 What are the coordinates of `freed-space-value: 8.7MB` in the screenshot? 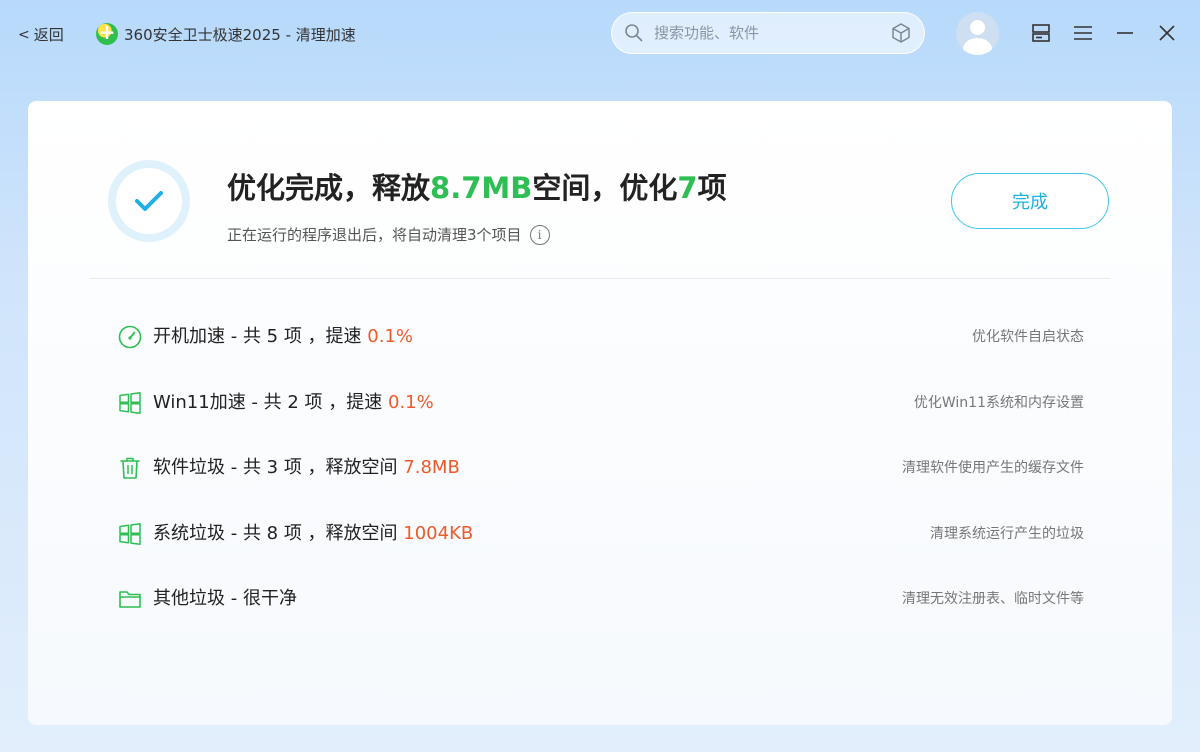 It's located at (481, 188).